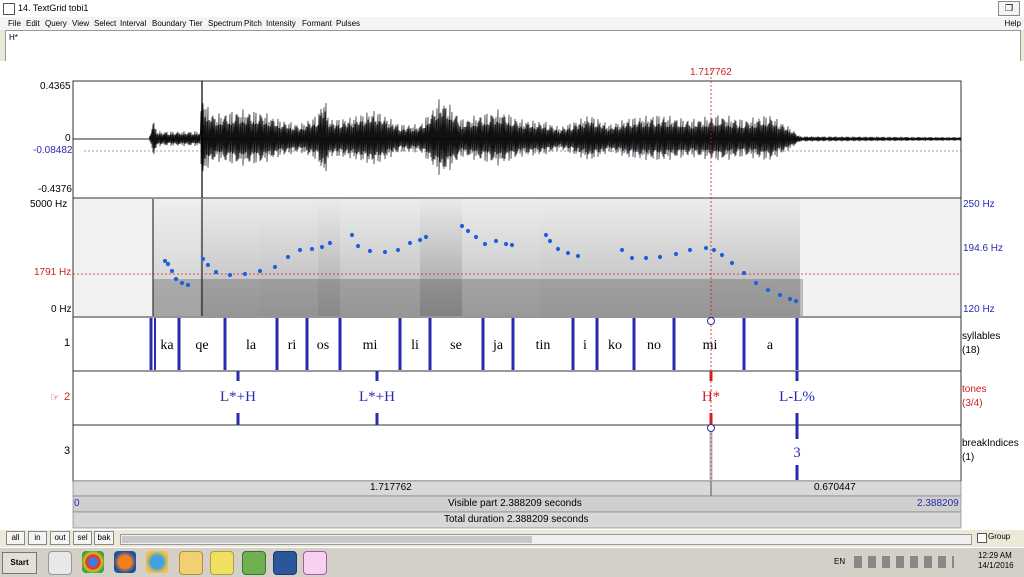 The image size is (1024, 577). Describe the element at coordinates (60, 563) in the screenshot. I see `media-player-icon` at that location.